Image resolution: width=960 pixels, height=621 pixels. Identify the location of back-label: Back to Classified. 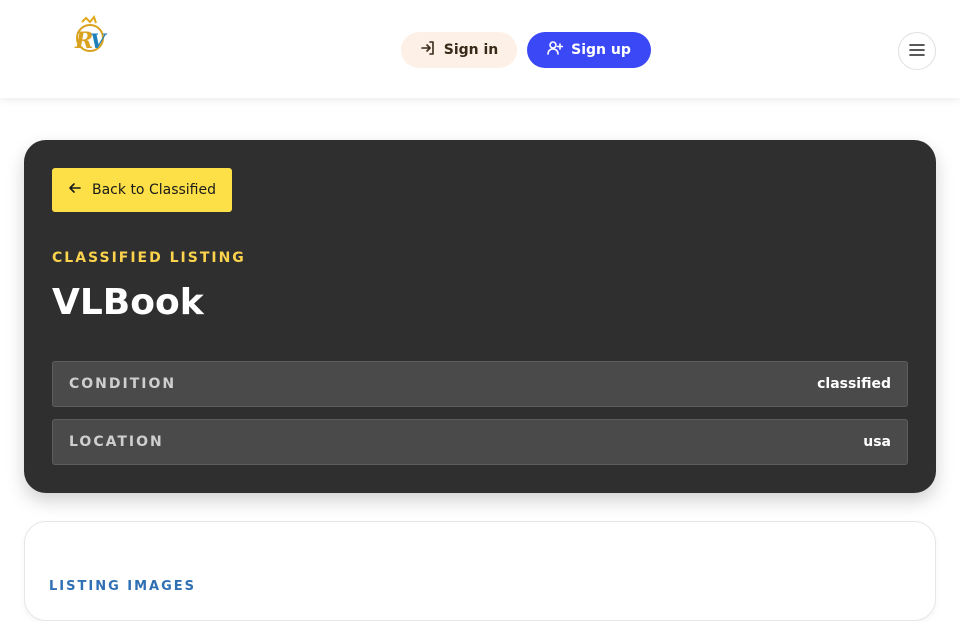
(154, 190).